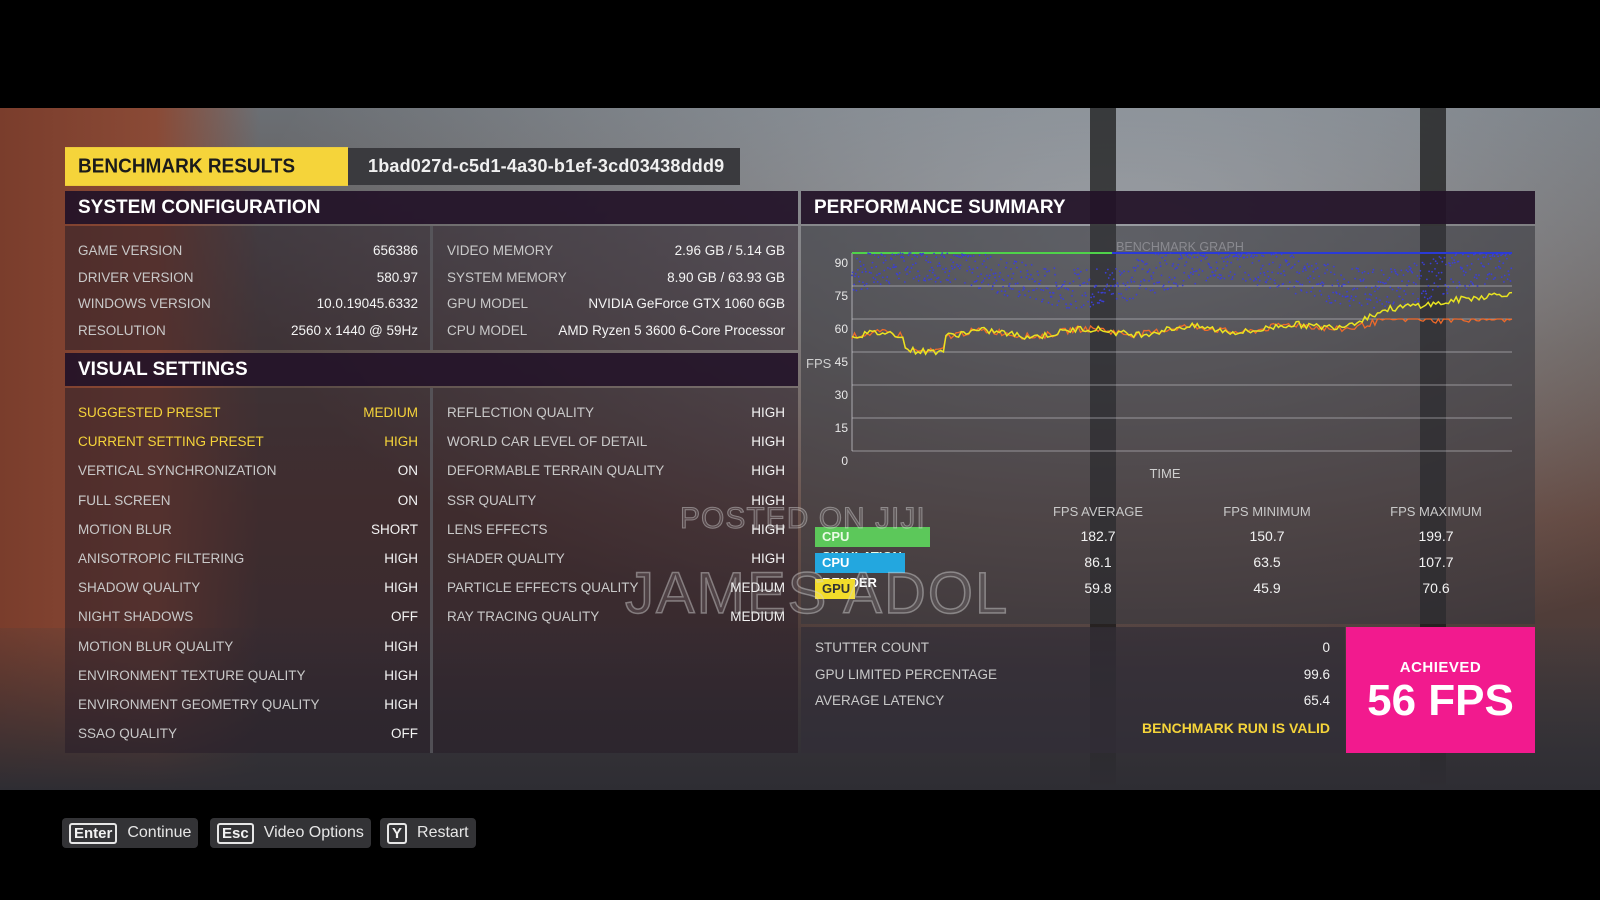 This screenshot has height=900, width=1600. Describe the element at coordinates (290, 833) in the screenshot. I see `video-options-button: Esc Video Options` at that location.